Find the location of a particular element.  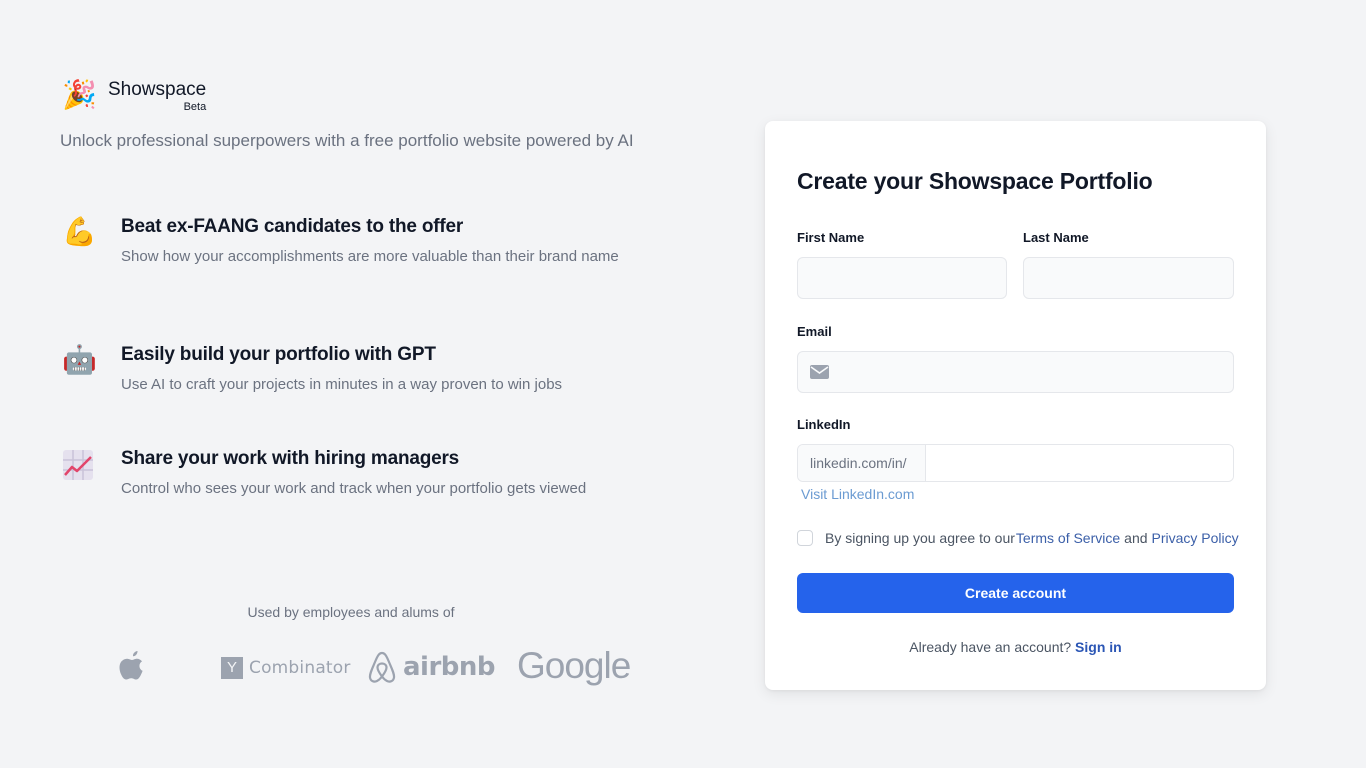

envelope-icon is located at coordinates (819, 372).